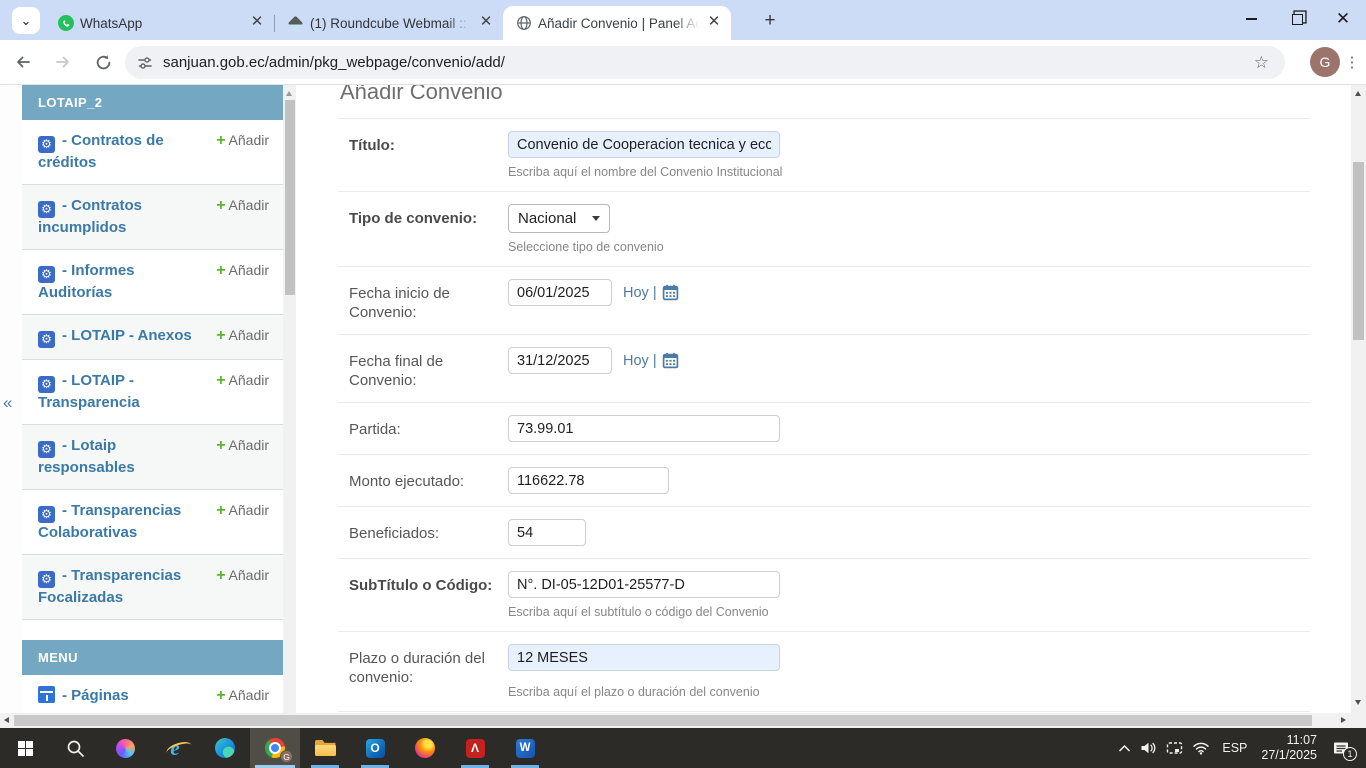 The image size is (1366, 768). Describe the element at coordinates (407, 481) in the screenshot. I see `field-label-monto: Monto ejecutado:` at that location.